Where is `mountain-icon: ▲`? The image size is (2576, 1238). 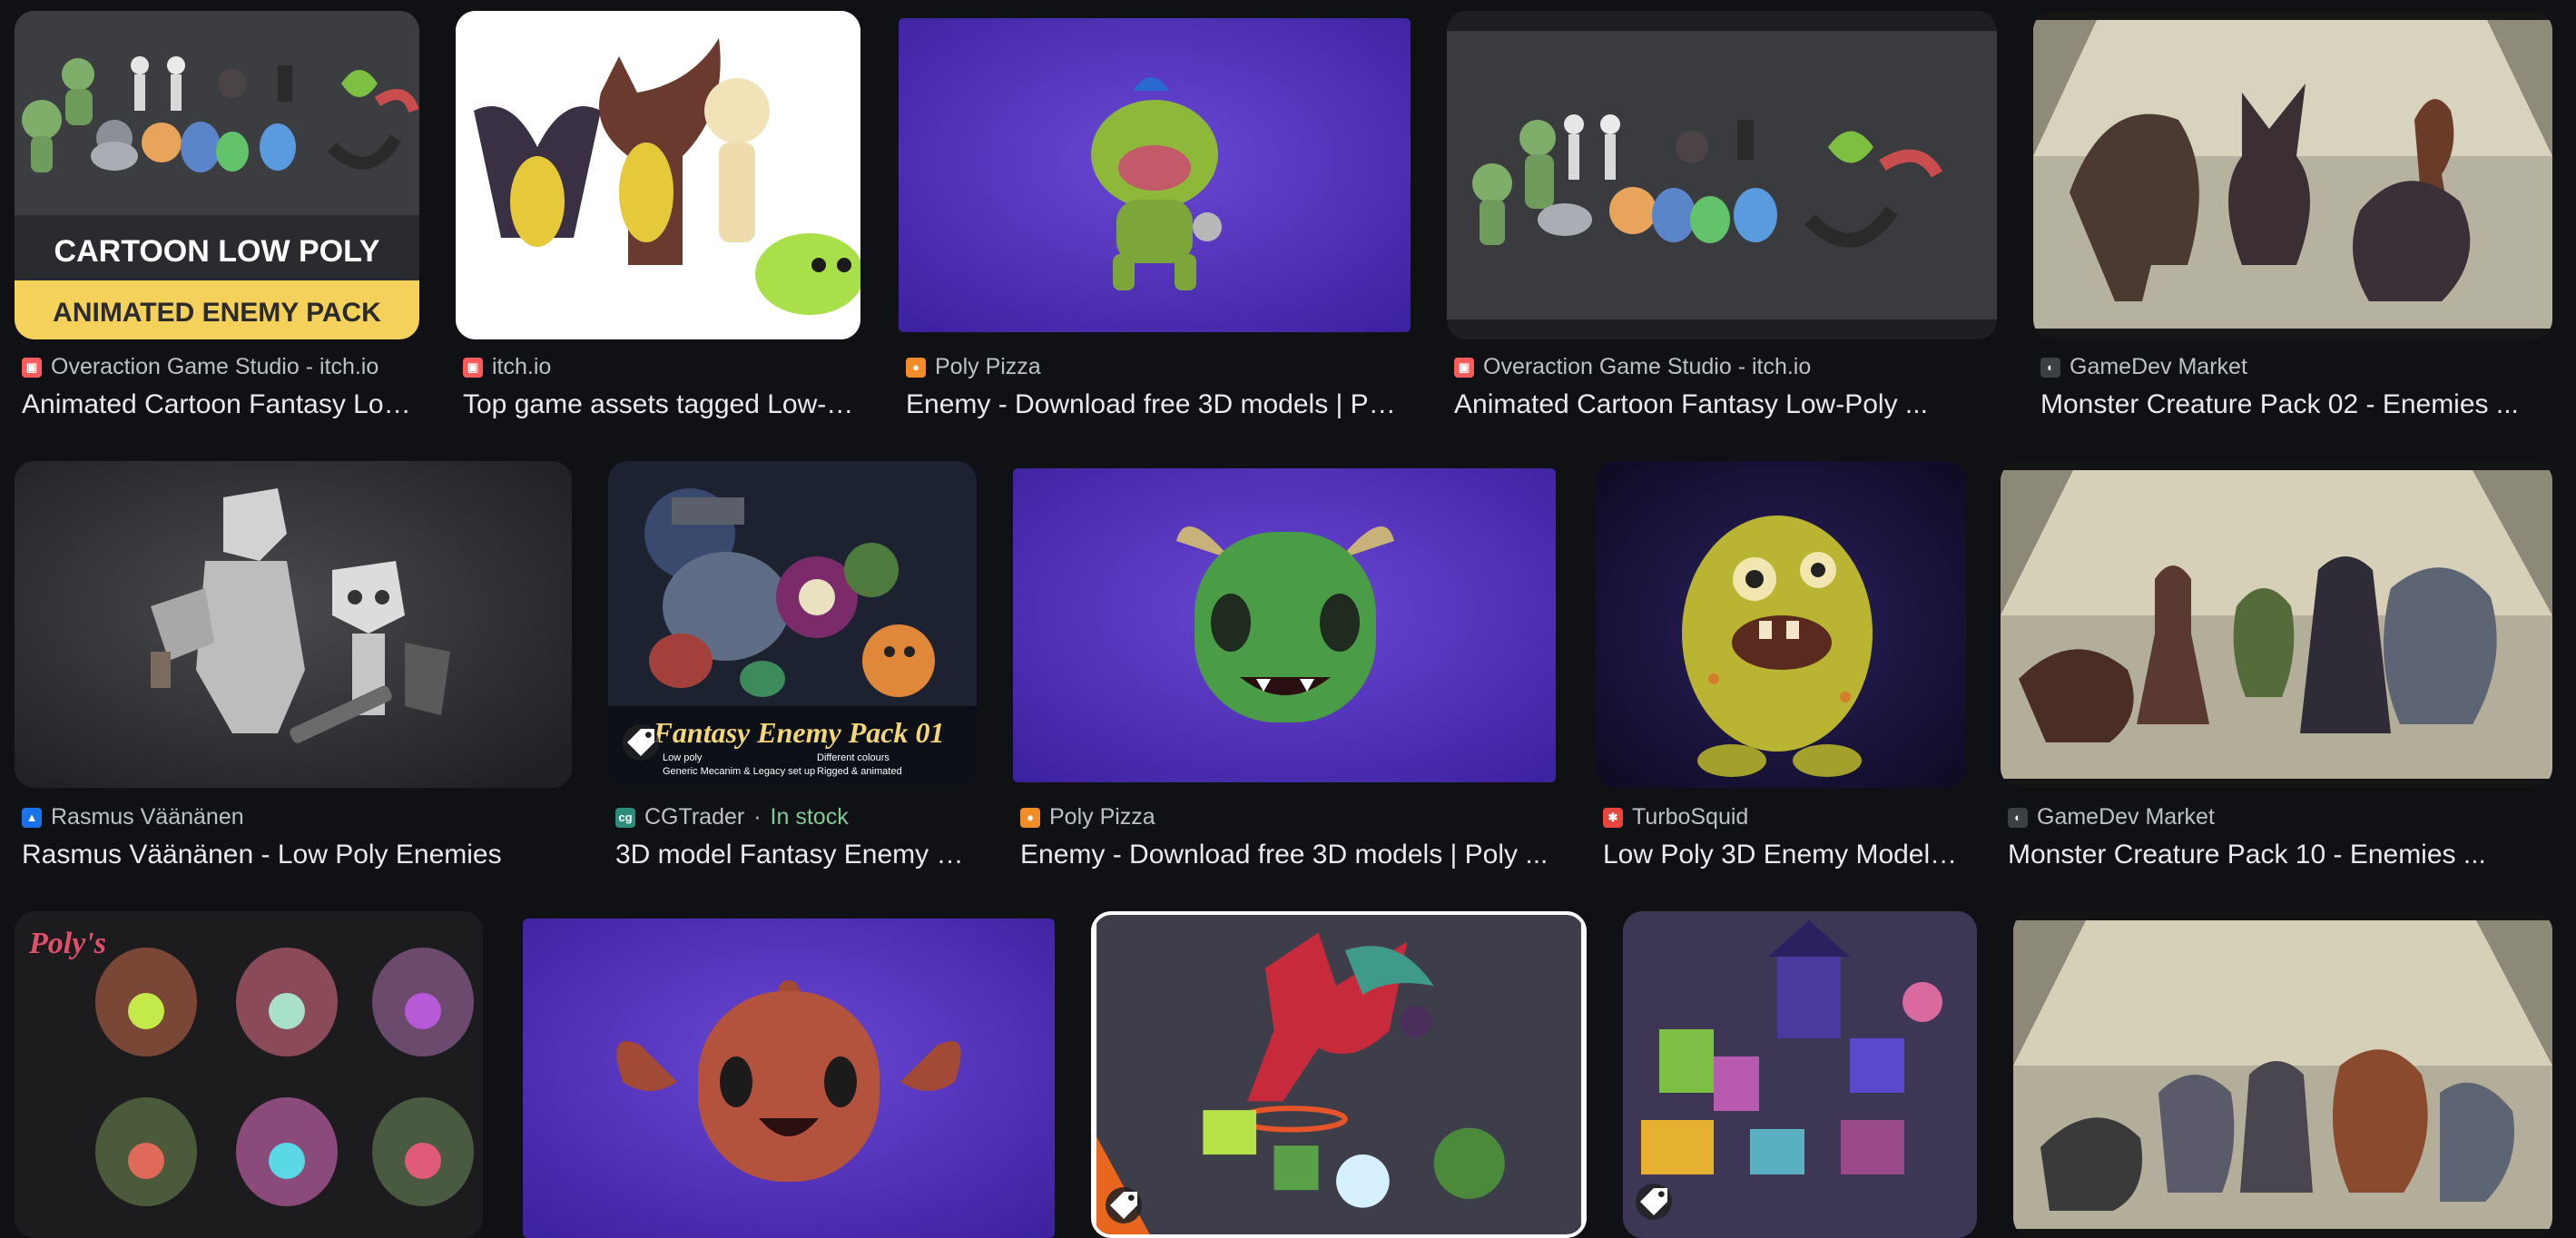 mountain-icon: ▲ is located at coordinates (32, 817).